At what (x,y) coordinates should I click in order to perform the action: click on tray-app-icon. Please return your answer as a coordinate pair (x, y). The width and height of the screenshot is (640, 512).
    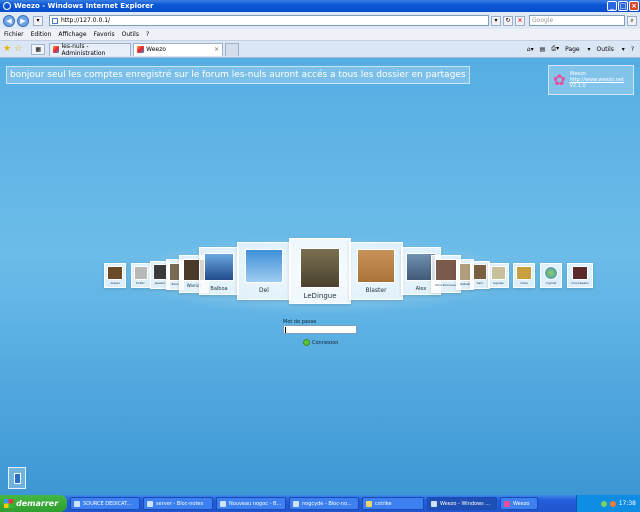
    Looking at the image, I should click on (612, 503).